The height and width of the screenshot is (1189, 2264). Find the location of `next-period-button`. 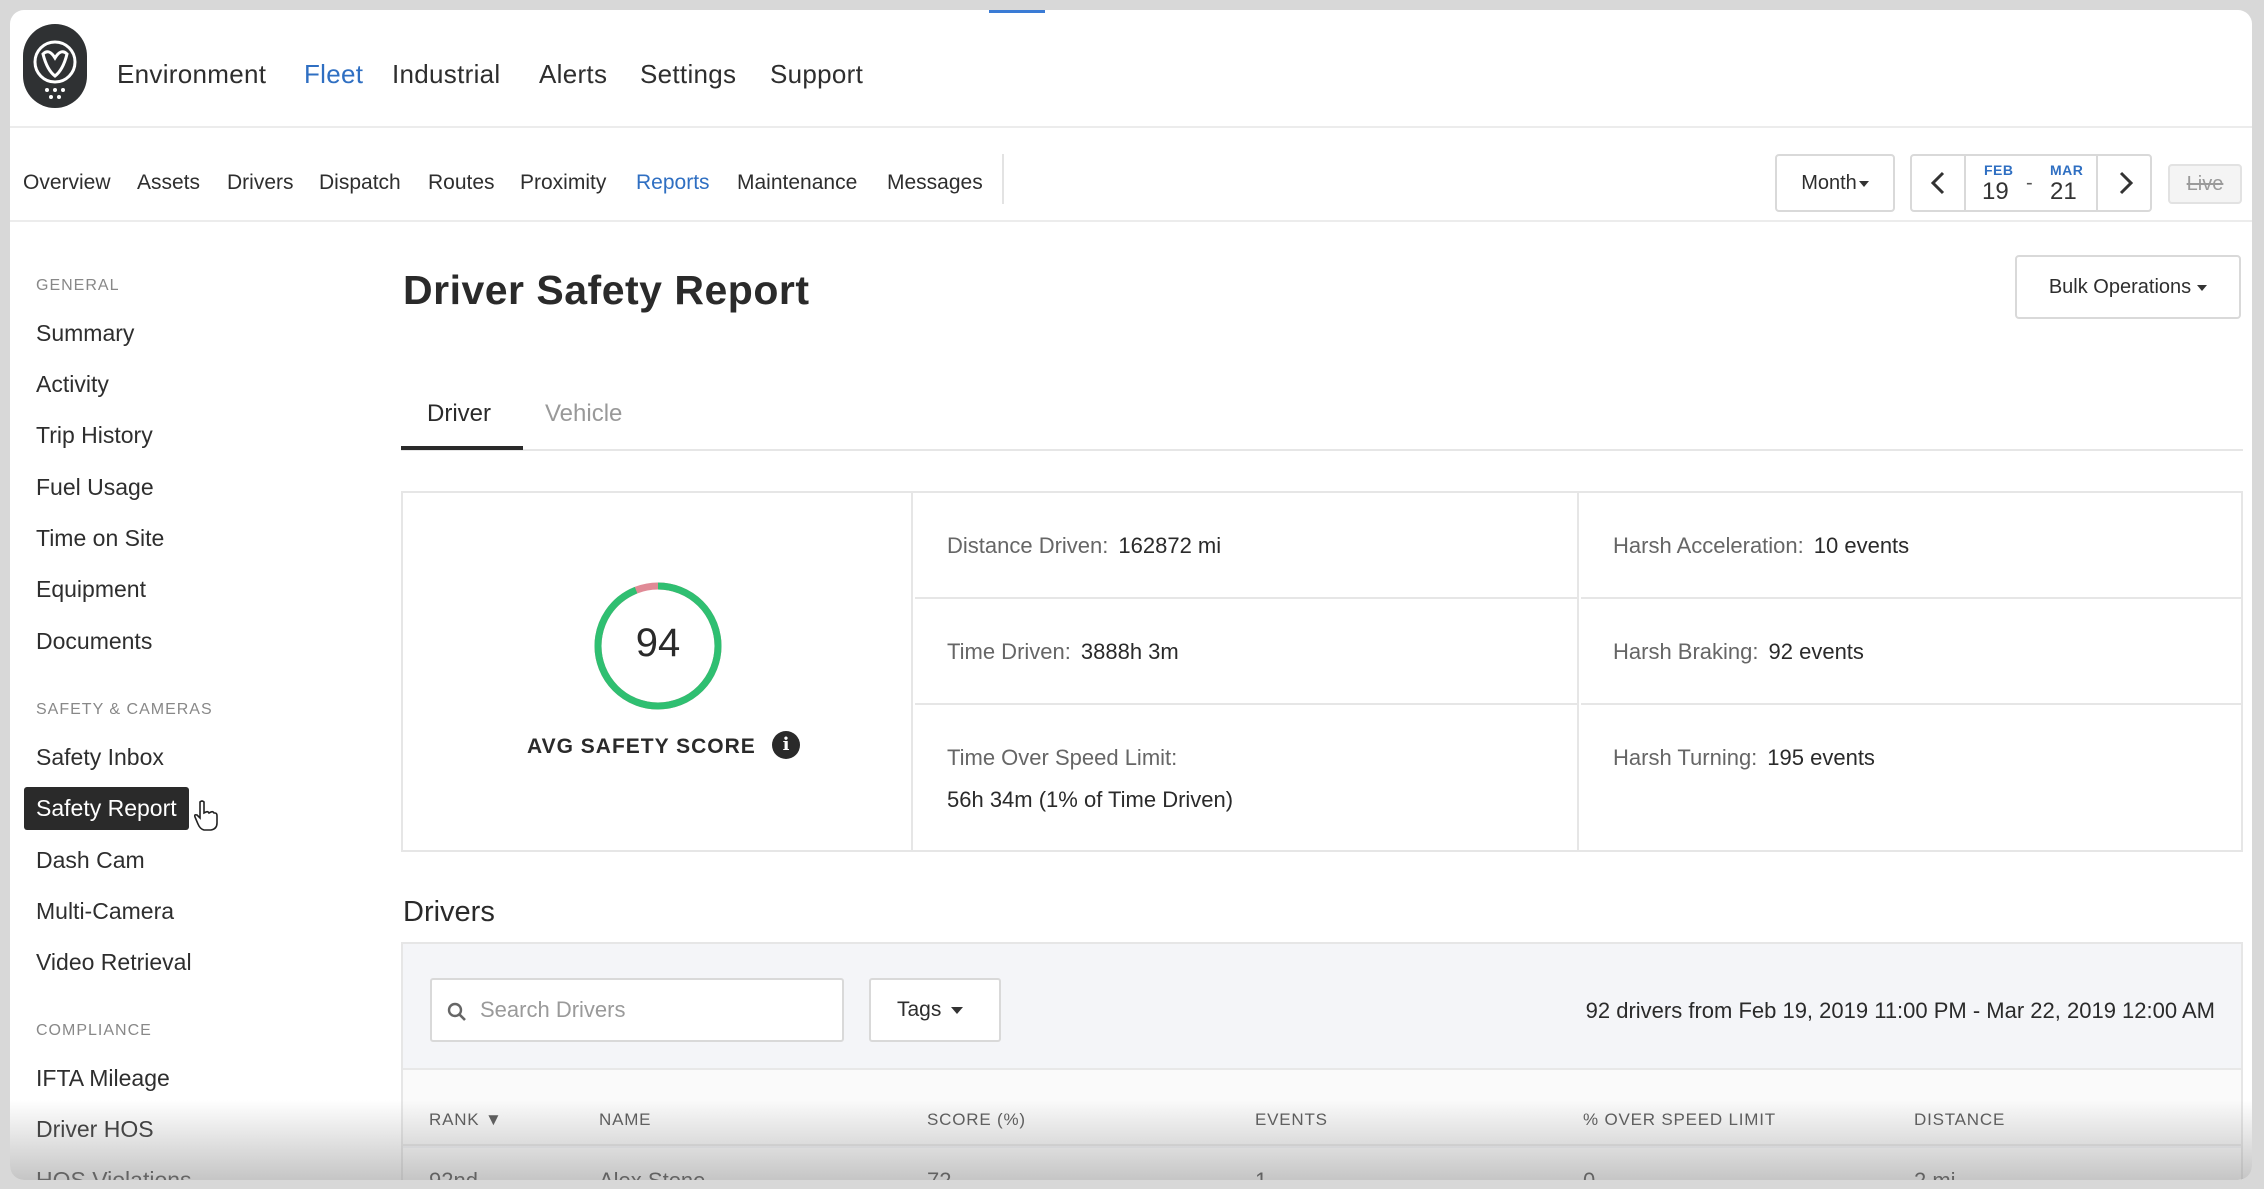

next-period-button is located at coordinates (2123, 183).